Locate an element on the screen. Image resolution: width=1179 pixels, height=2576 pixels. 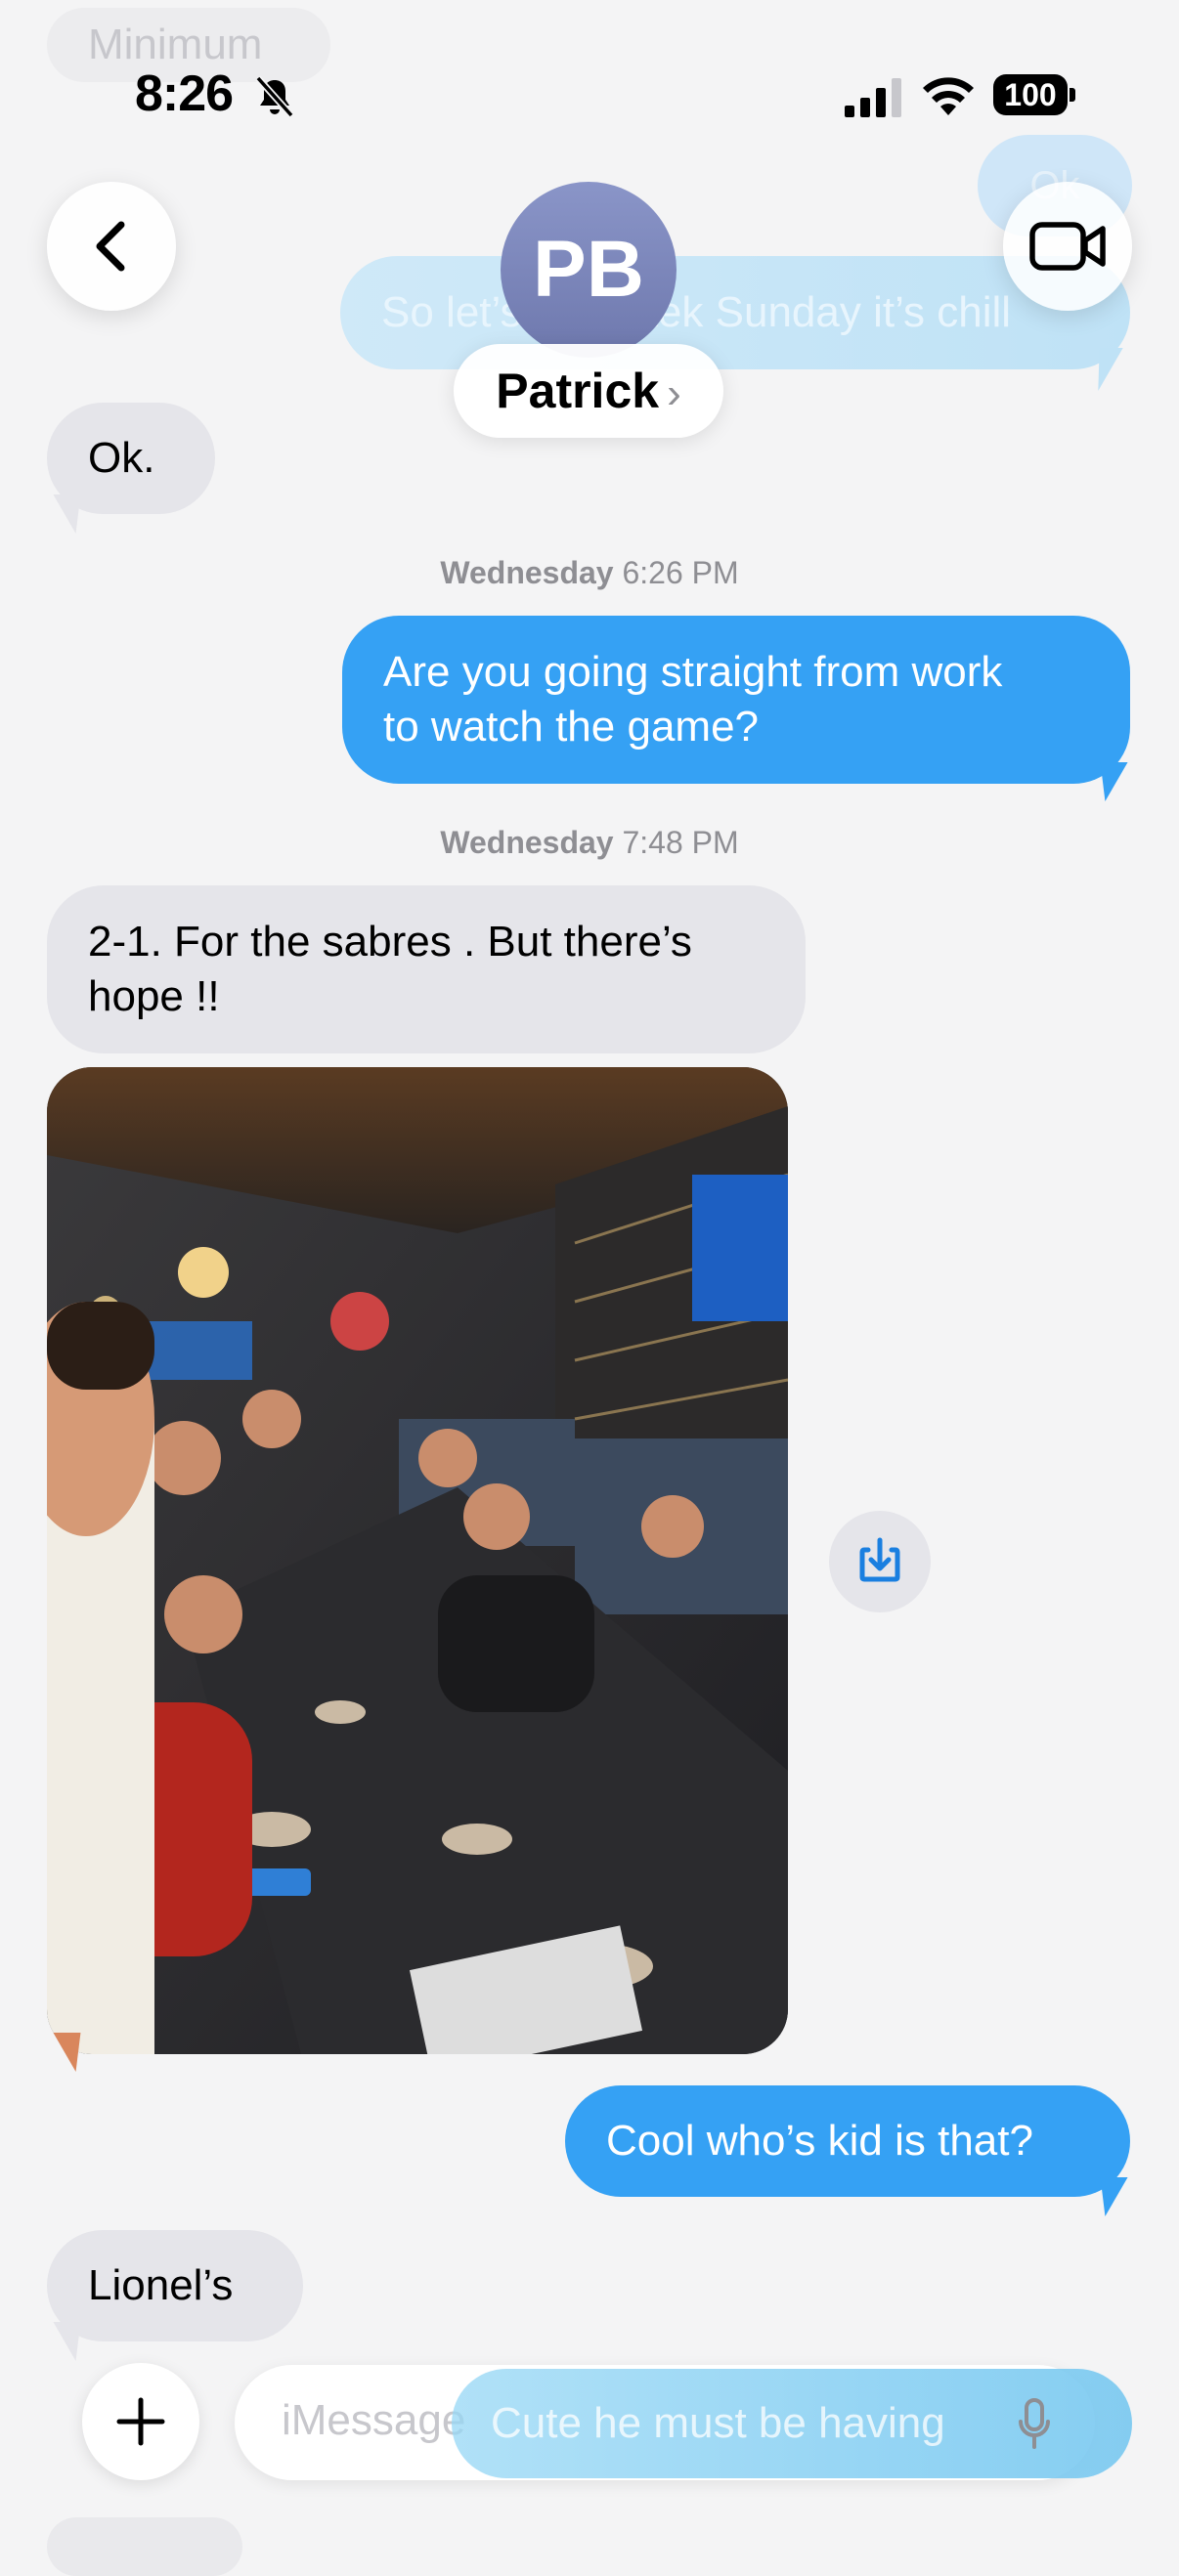
message-line: hope !! is located at coordinates (154, 996).